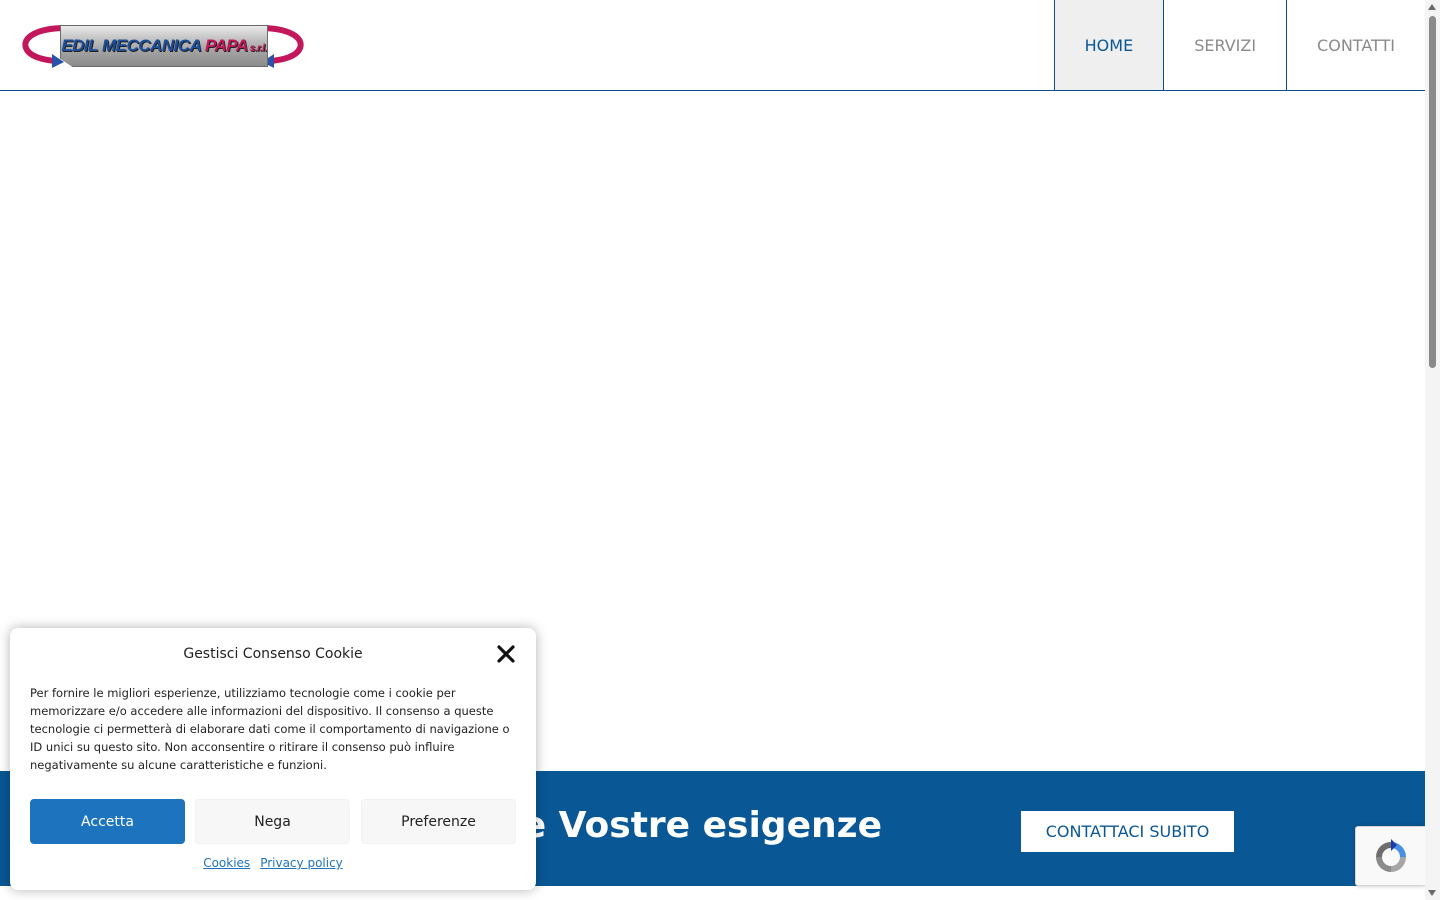 The width and height of the screenshot is (1440, 900). I want to click on preferences-button: Preferenze, so click(438, 821).